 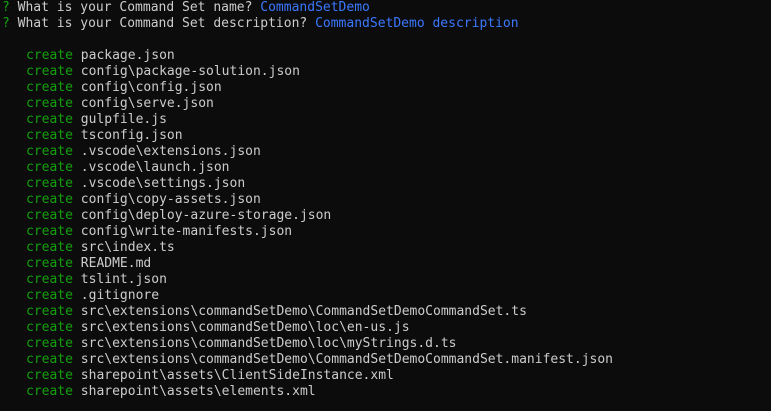 What do you see at coordinates (315, 7) in the screenshot?
I see `prompt-answer: CommandSetDemo` at bounding box center [315, 7].